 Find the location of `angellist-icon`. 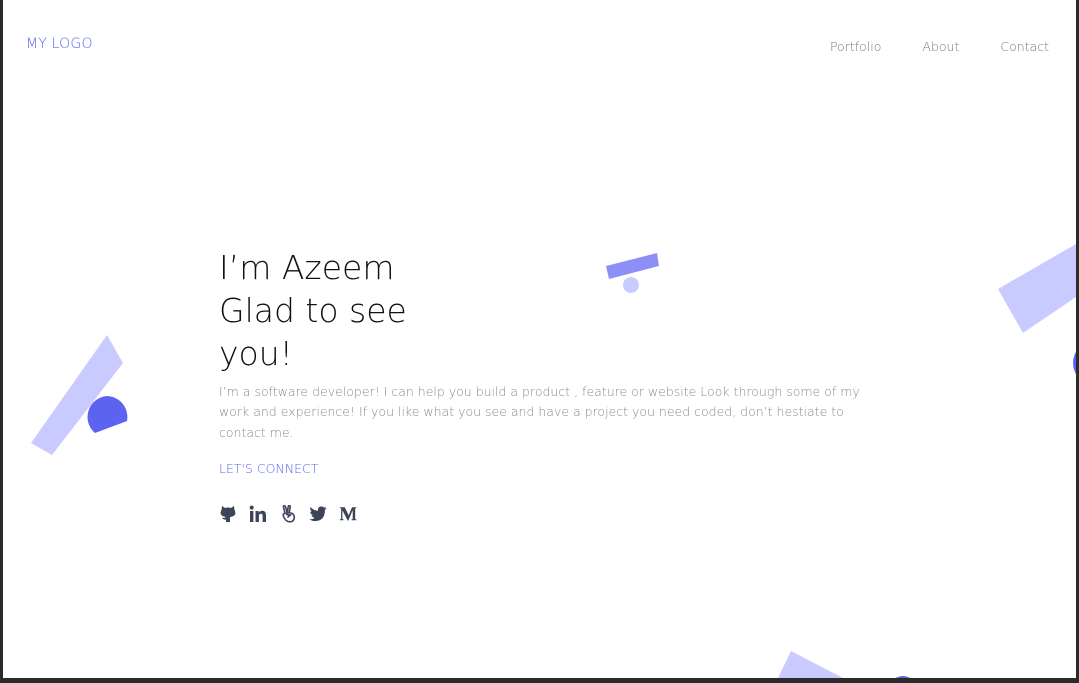

angellist-icon is located at coordinates (288, 514).